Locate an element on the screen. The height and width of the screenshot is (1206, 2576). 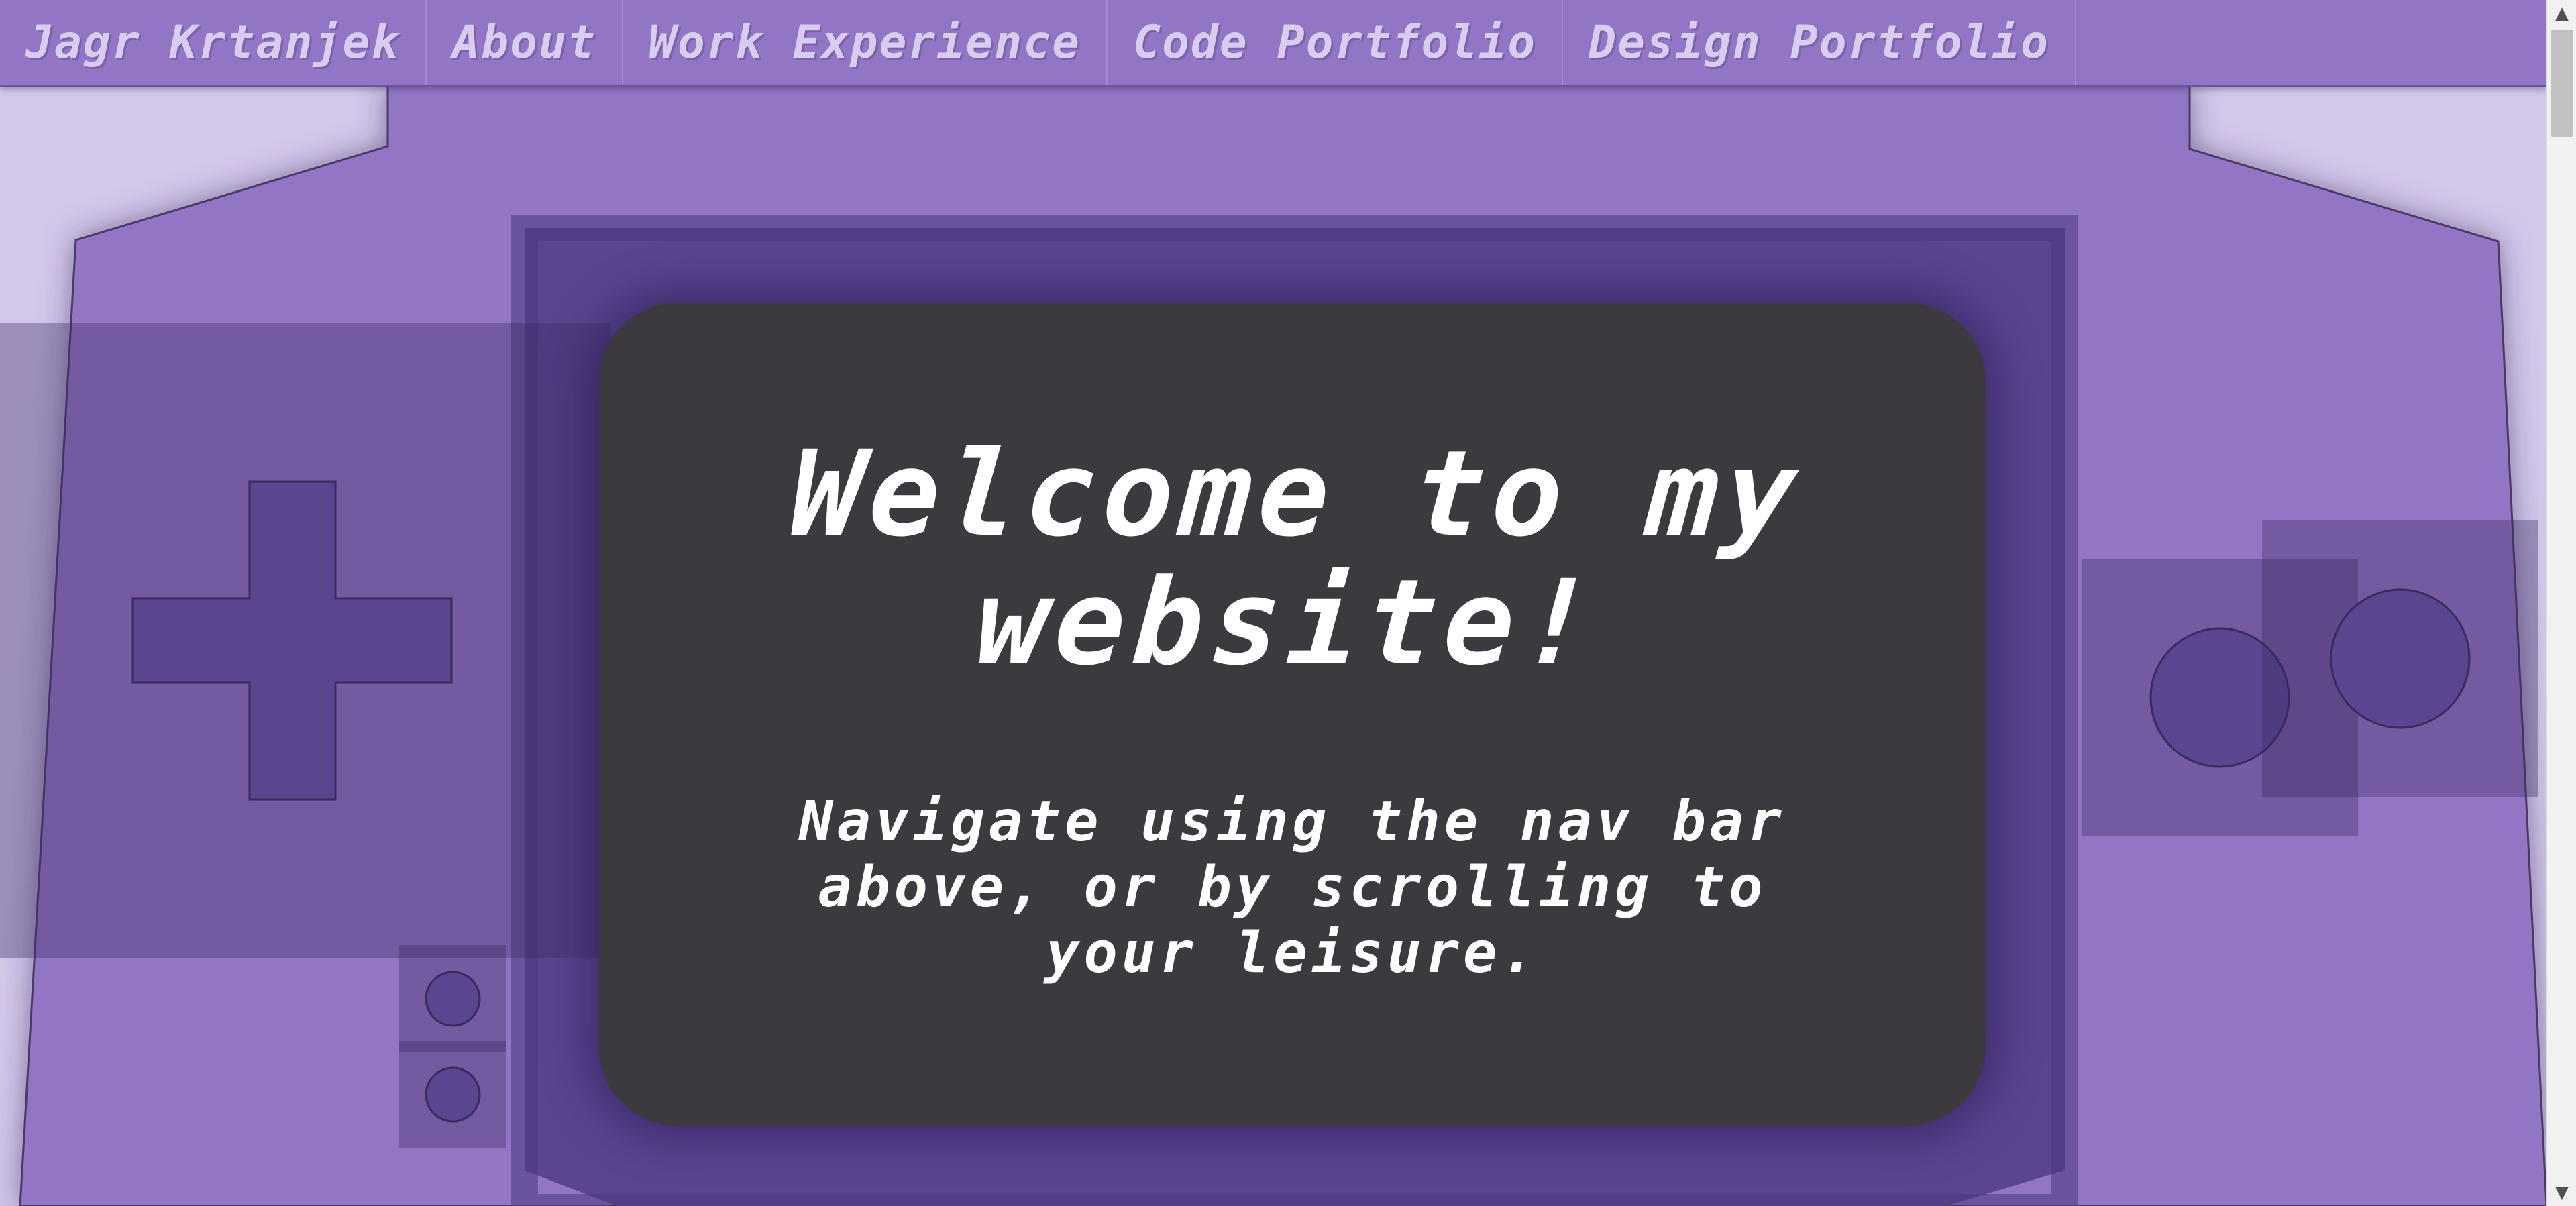
a-button-icon is located at coordinates (2400, 658).